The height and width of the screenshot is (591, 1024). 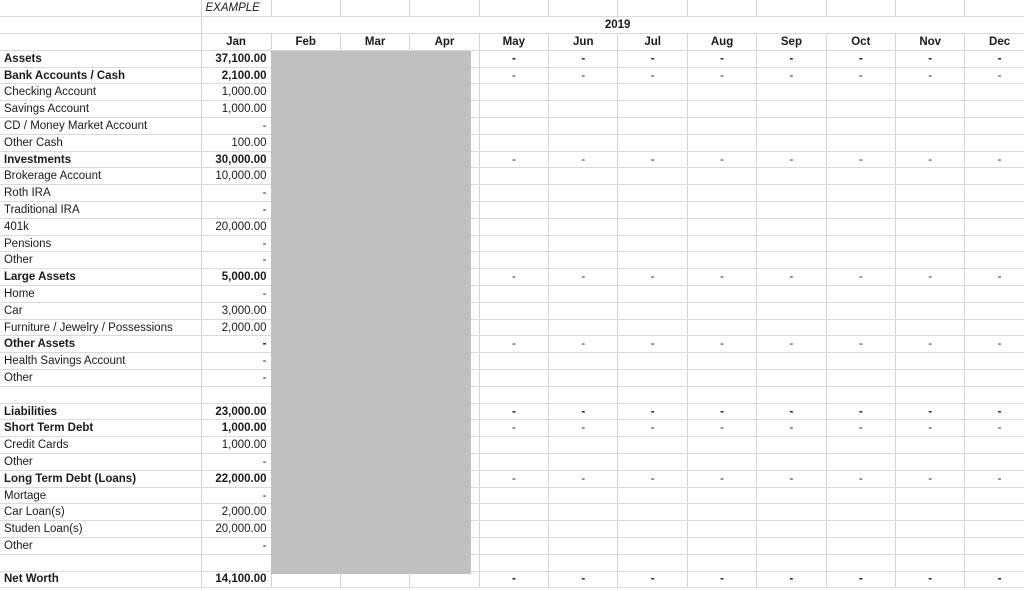 What do you see at coordinates (236, 529) in the screenshot?
I see `row-value-jan: 20,000.00` at bounding box center [236, 529].